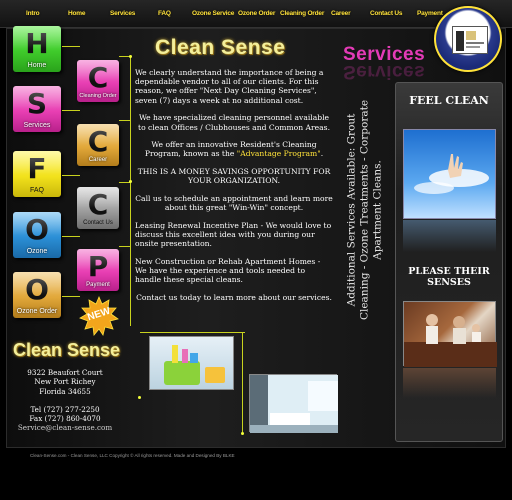 This screenshot has height=500, width=512. I want to click on logo-mark-icon, so click(470, 40).